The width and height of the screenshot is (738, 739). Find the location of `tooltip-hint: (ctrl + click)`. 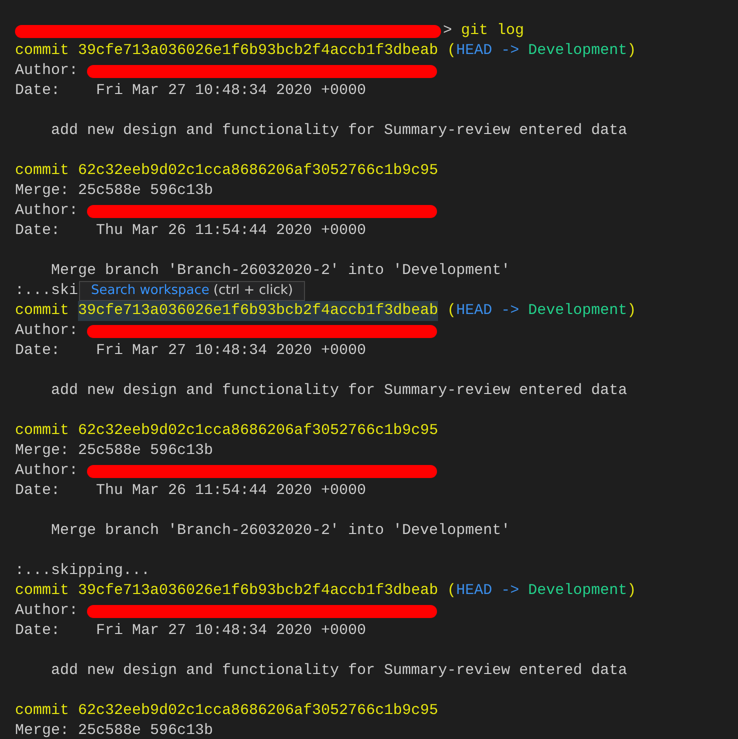

tooltip-hint: (ctrl + click) is located at coordinates (253, 291).